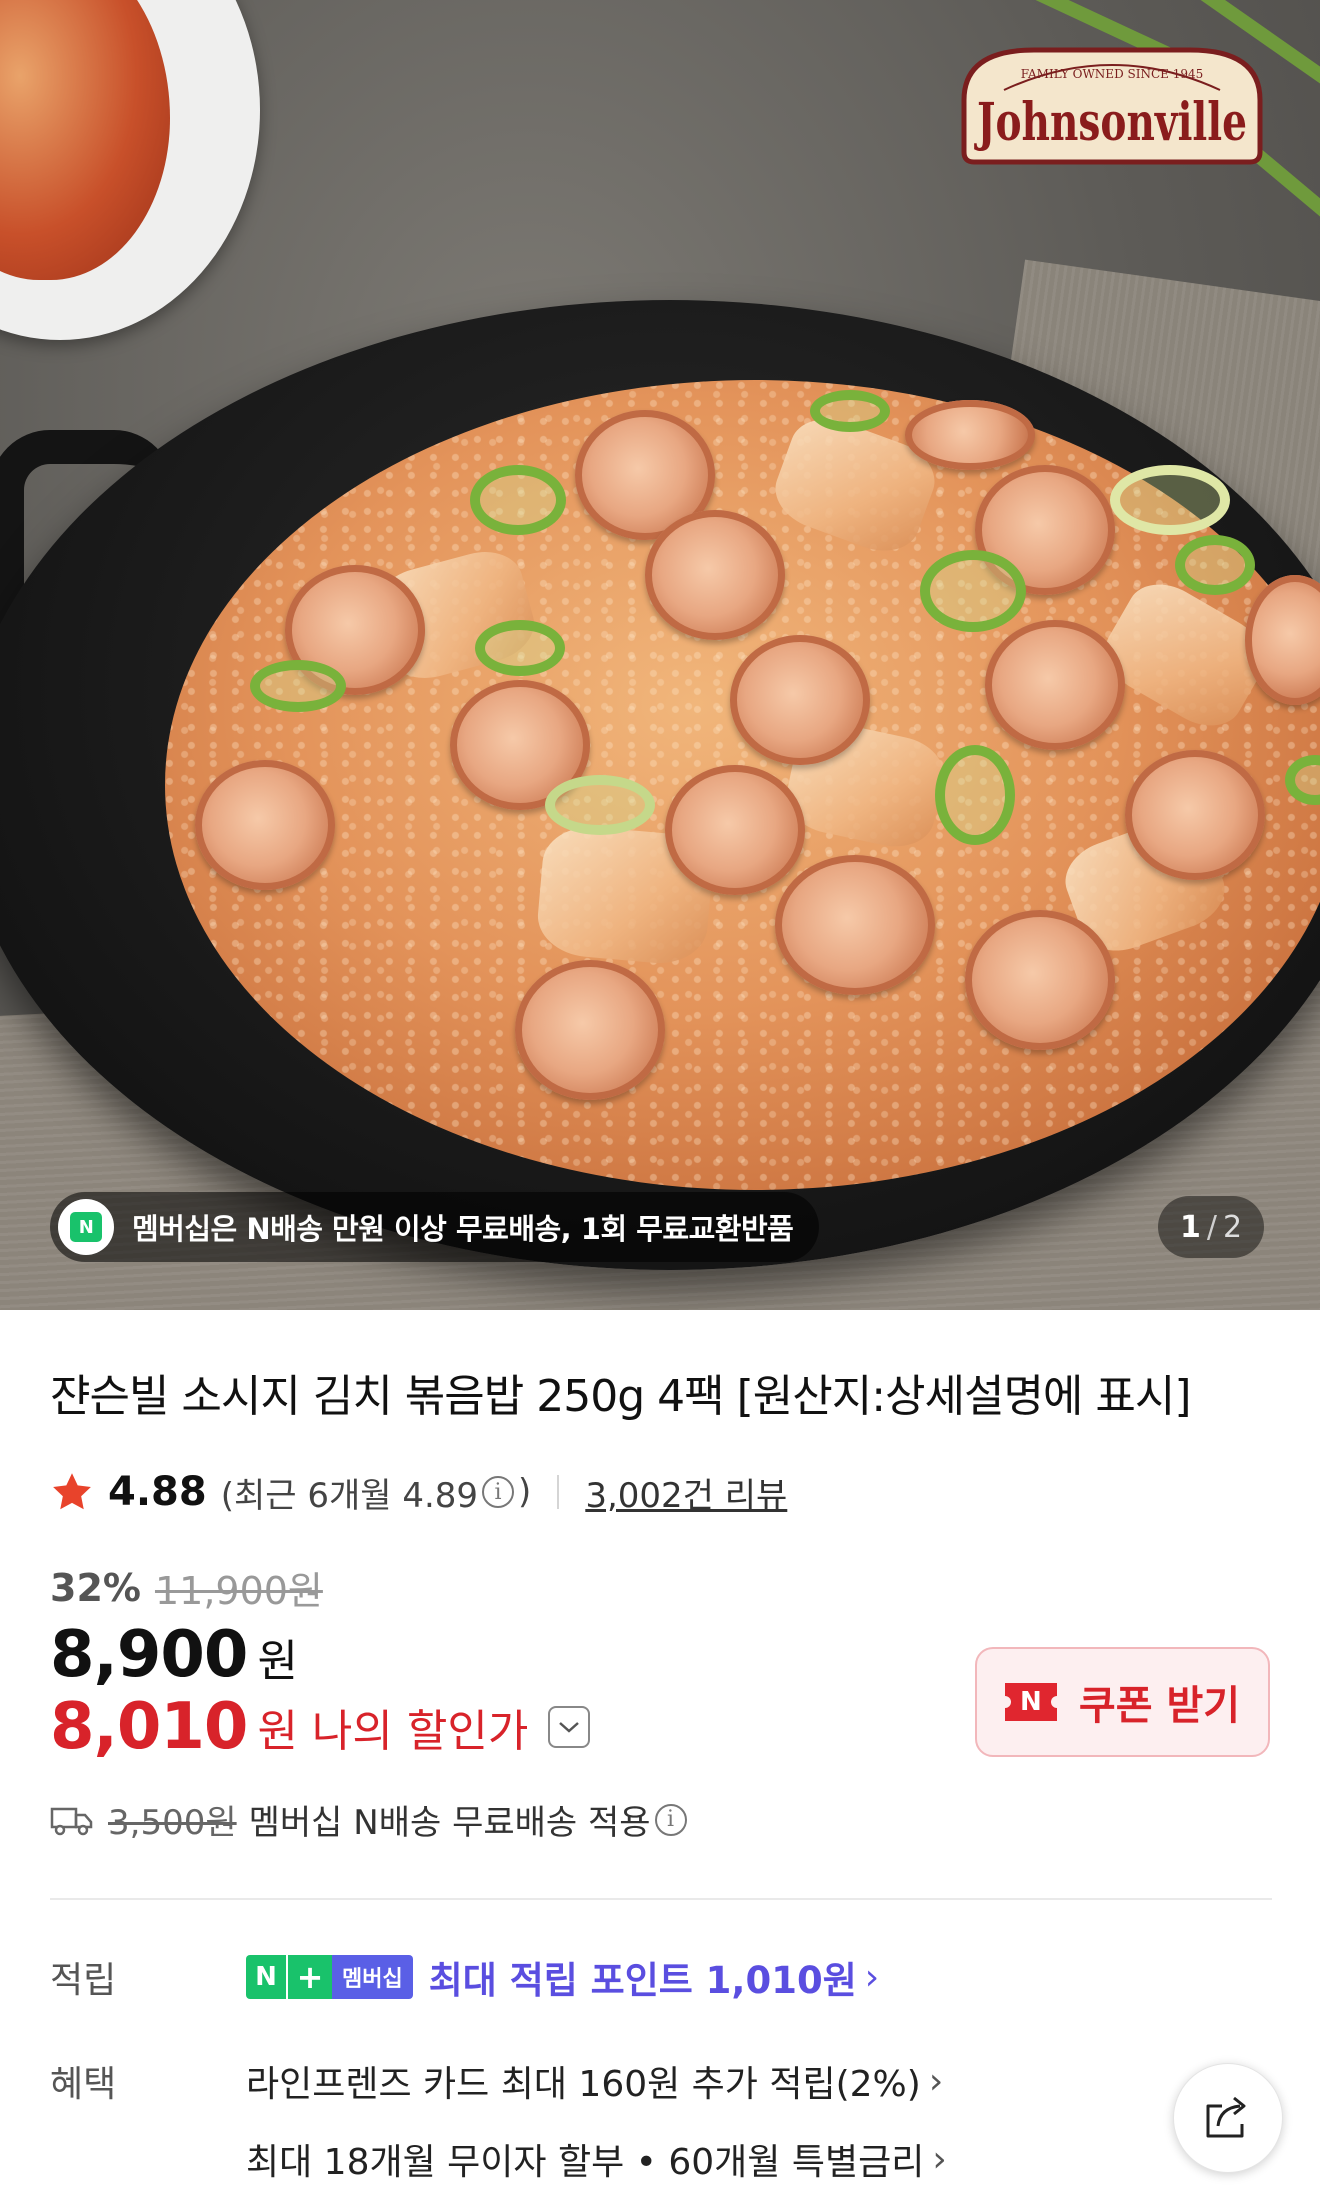  I want to click on divider, so click(558, 1492).